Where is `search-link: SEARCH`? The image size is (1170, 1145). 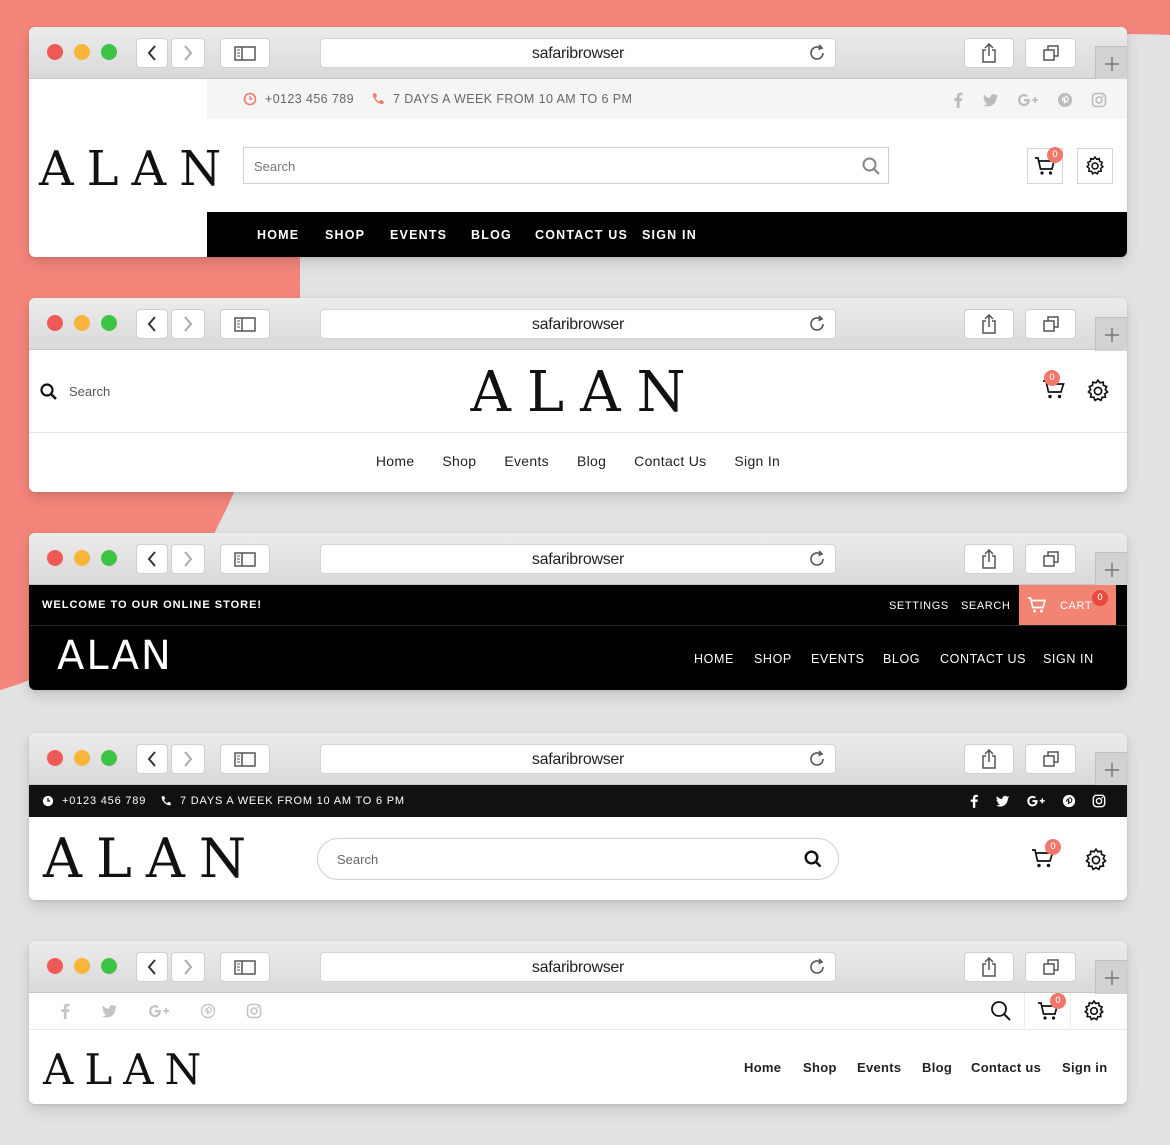
search-link: SEARCH is located at coordinates (985, 606).